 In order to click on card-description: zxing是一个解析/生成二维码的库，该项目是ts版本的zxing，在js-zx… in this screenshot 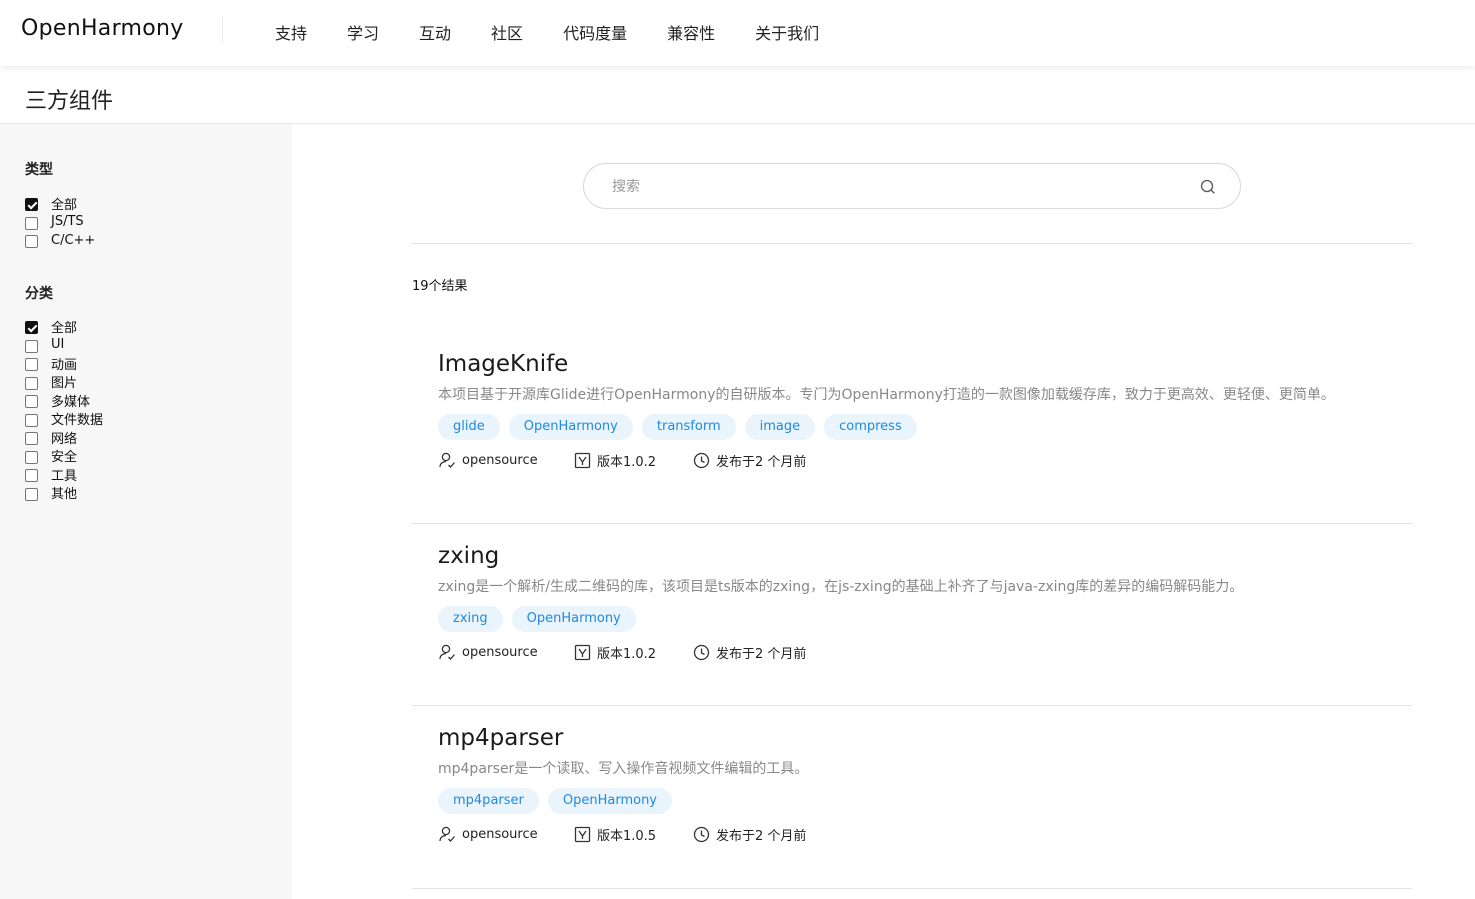, I will do `click(841, 587)`.